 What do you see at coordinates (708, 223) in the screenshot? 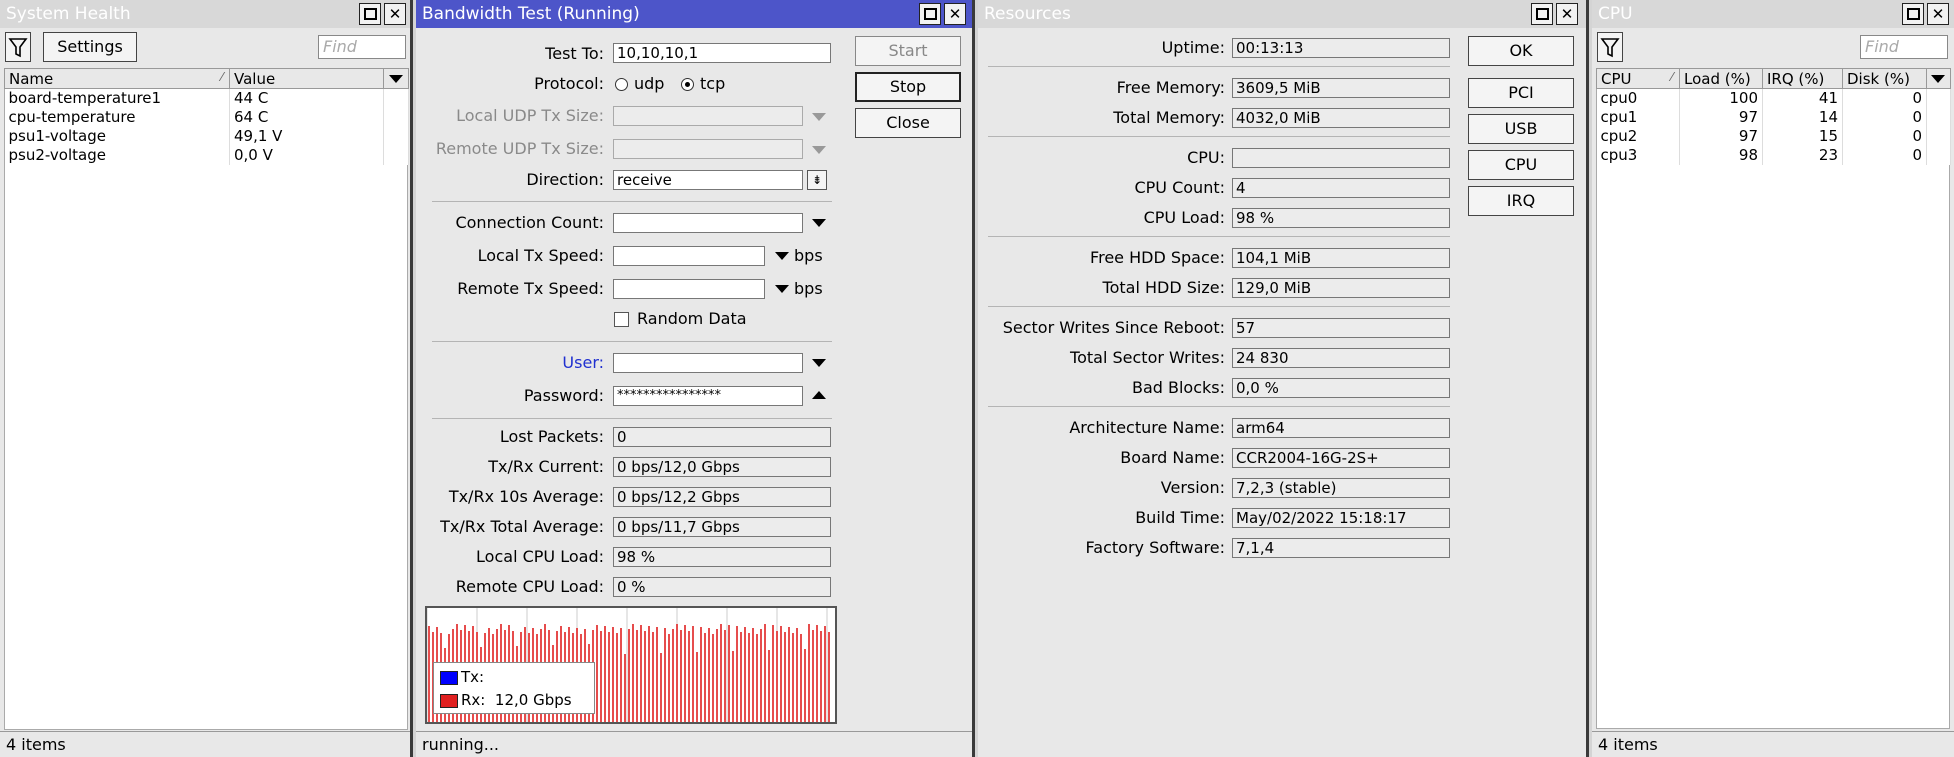
I see `connection-count-input` at bounding box center [708, 223].